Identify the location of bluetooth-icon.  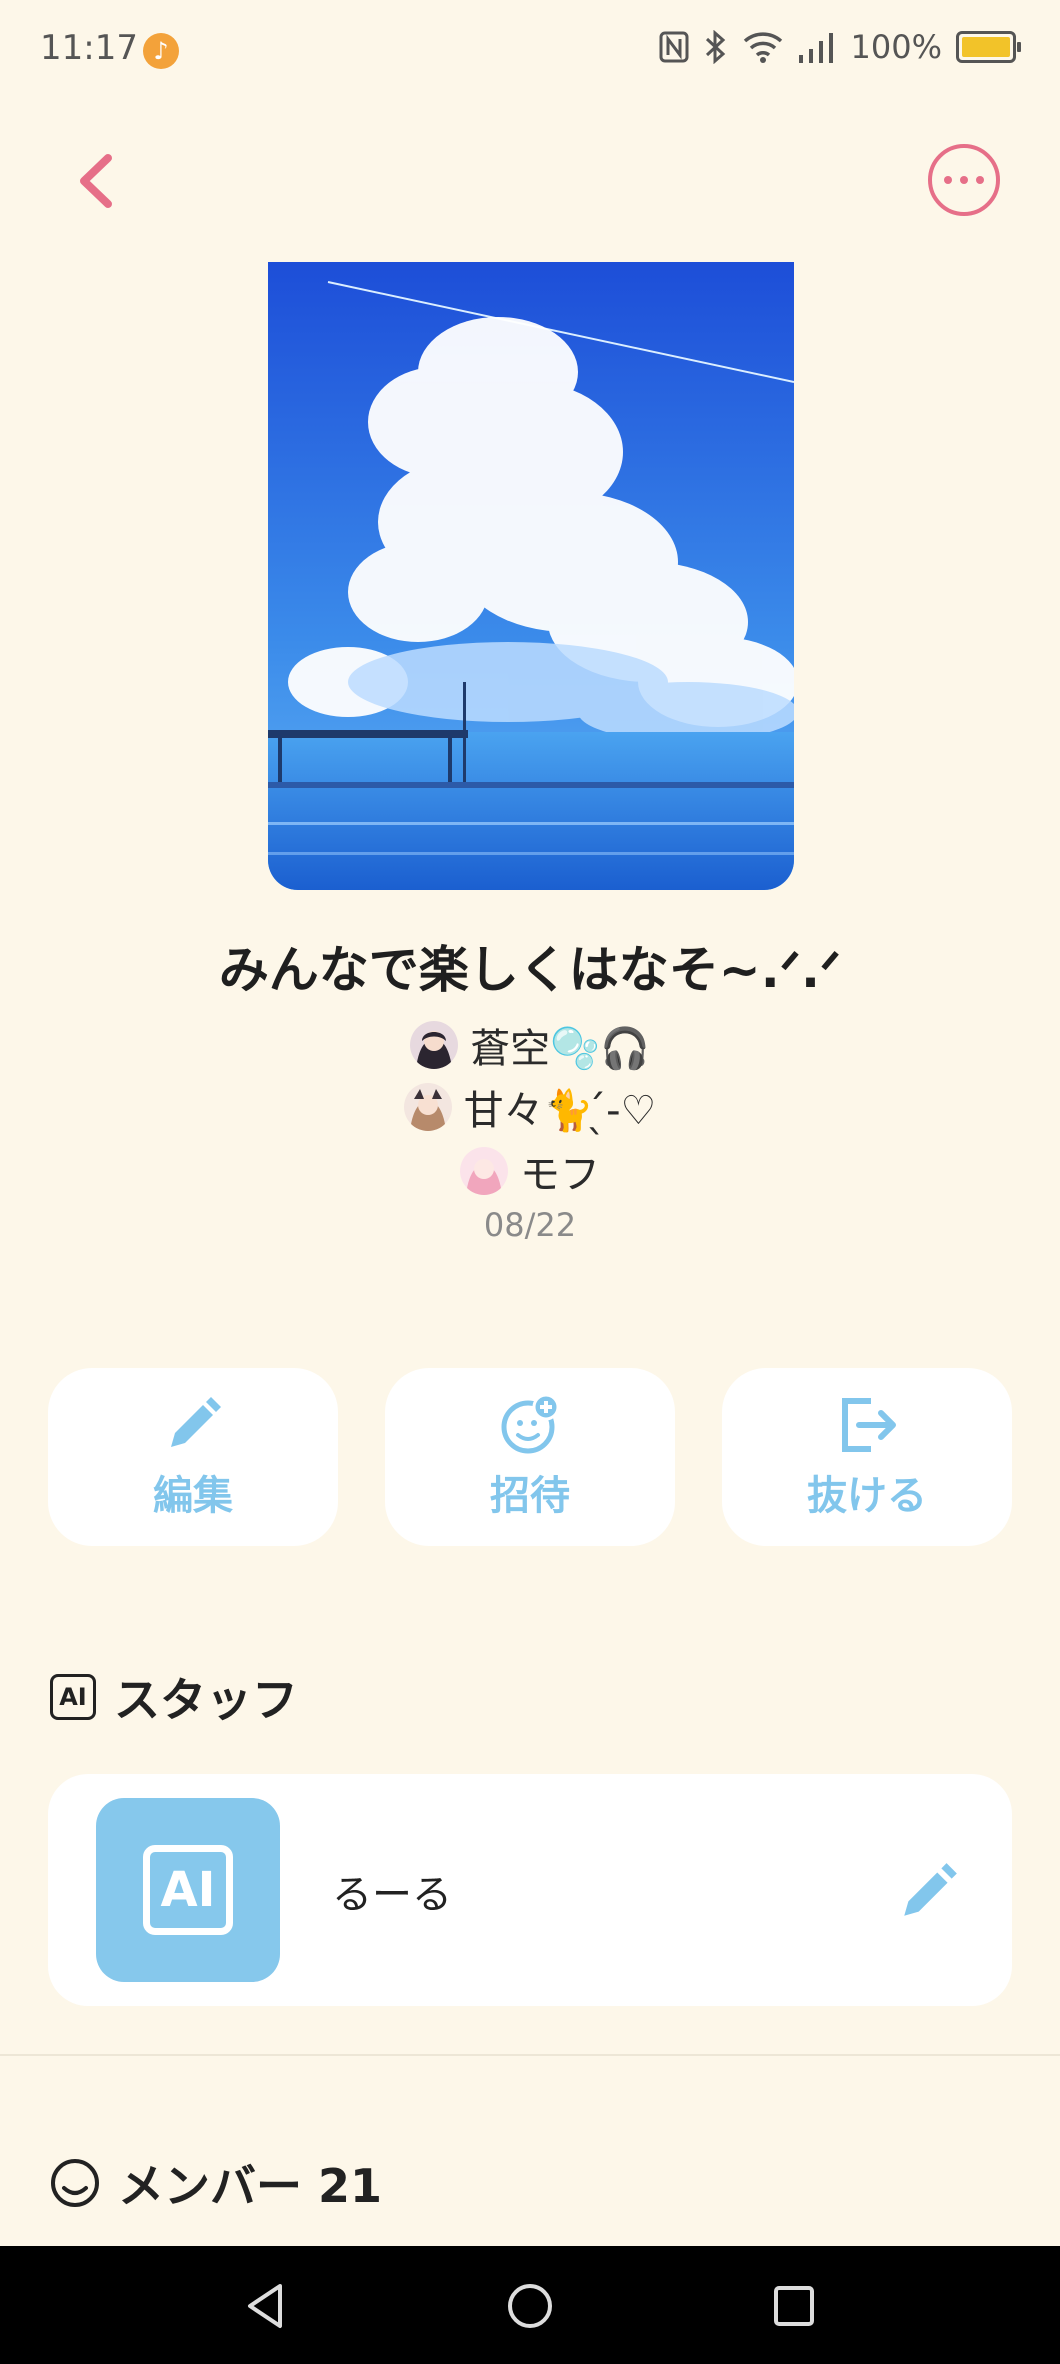
(715, 47).